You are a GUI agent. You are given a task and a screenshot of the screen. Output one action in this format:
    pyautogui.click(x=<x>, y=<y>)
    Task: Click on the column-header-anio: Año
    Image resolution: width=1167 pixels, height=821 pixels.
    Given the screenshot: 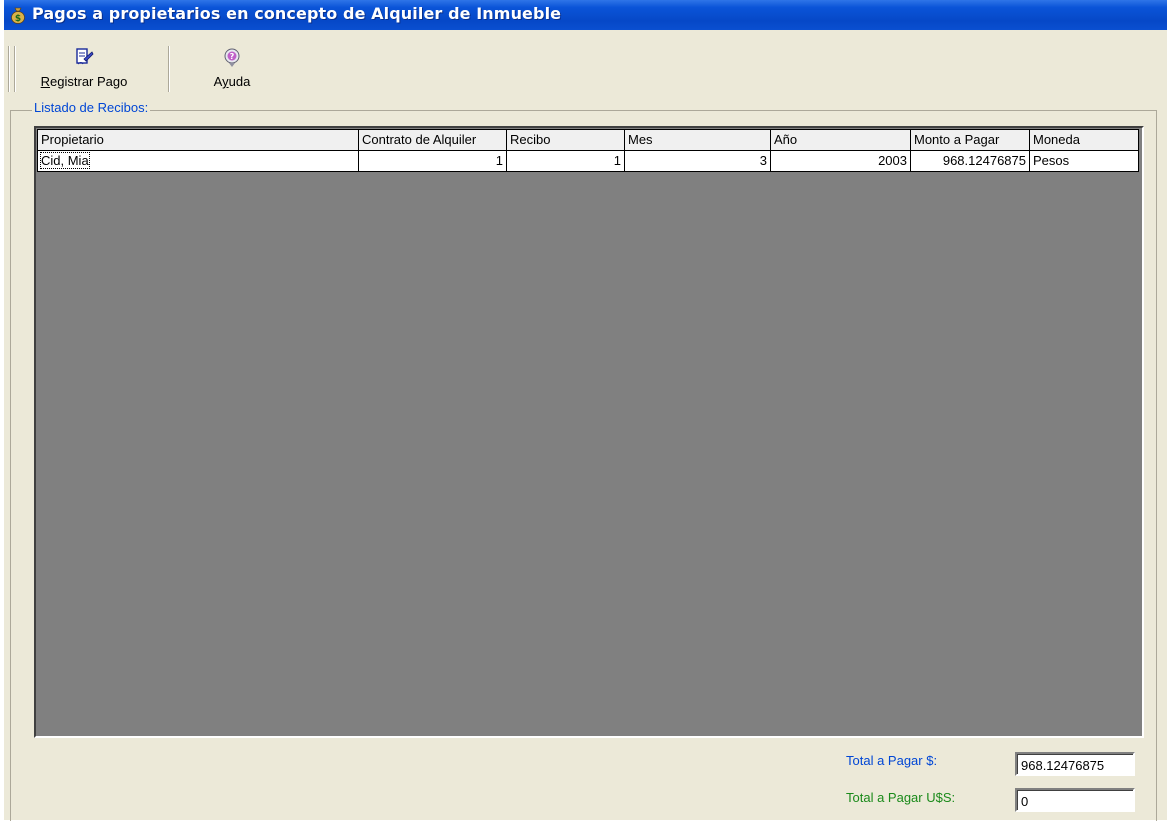 What is the action you would take?
    pyautogui.click(x=841, y=140)
    